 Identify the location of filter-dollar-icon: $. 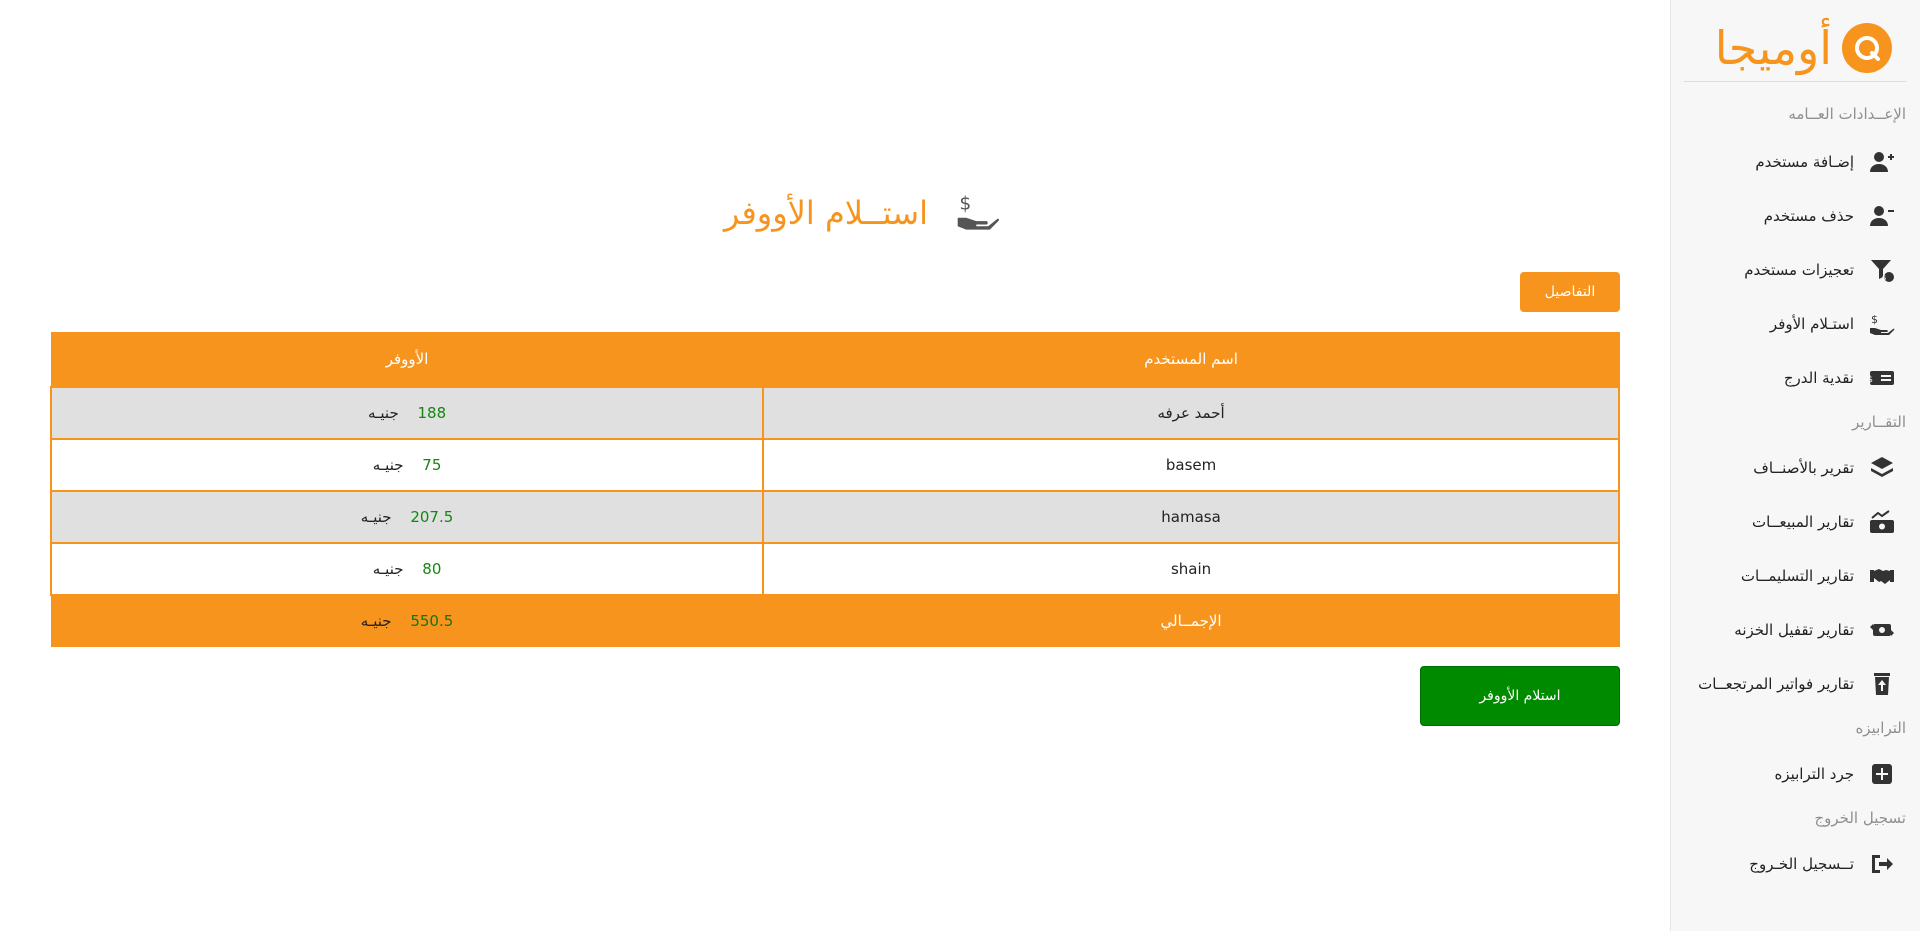
(1882, 270).